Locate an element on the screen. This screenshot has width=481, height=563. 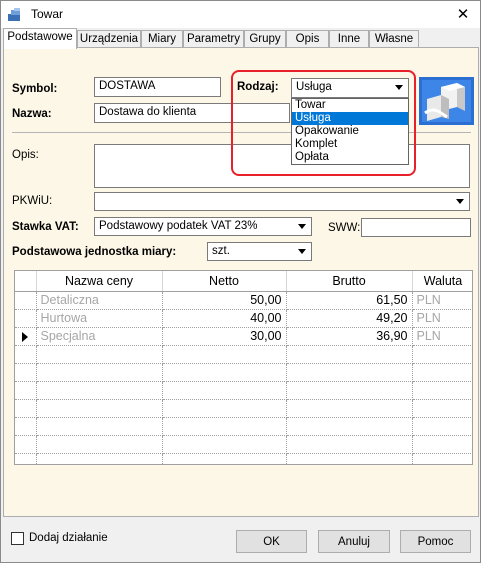
footer-bar: Dodaj działanie OK Anuluj Pomoc is located at coordinates (240, 540).